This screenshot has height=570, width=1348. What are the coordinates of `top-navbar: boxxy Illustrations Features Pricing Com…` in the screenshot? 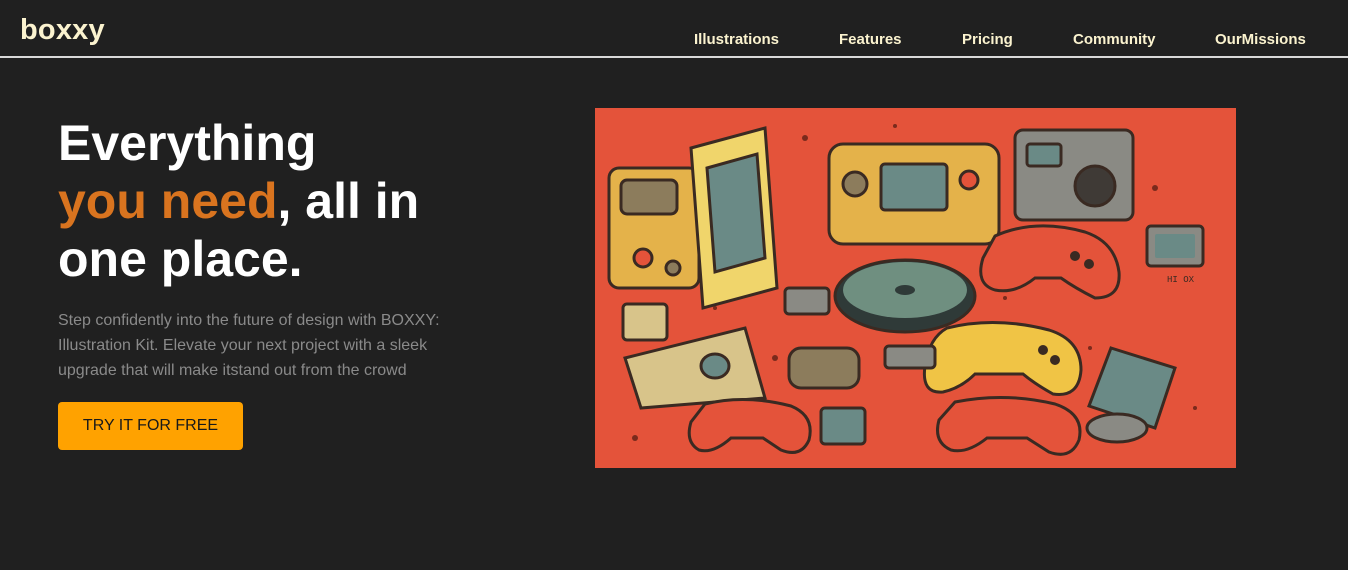 It's located at (674, 29).